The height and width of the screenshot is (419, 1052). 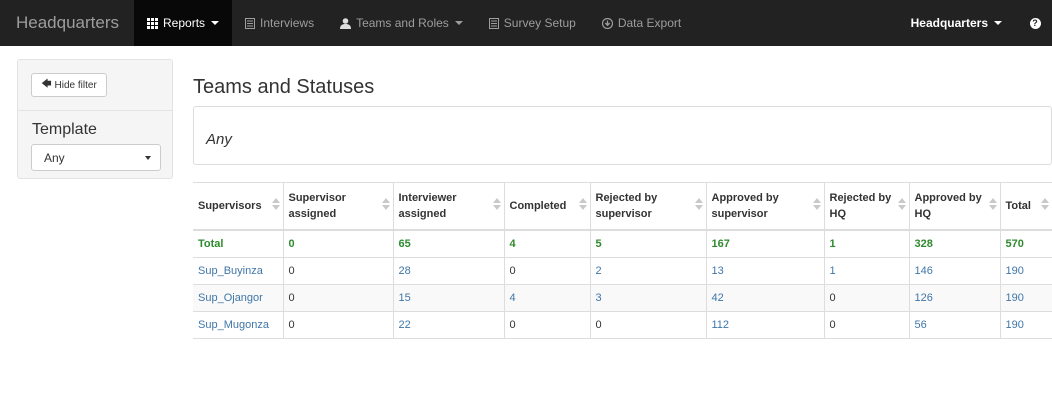 I want to click on help-button: ?, so click(x=1035, y=23).